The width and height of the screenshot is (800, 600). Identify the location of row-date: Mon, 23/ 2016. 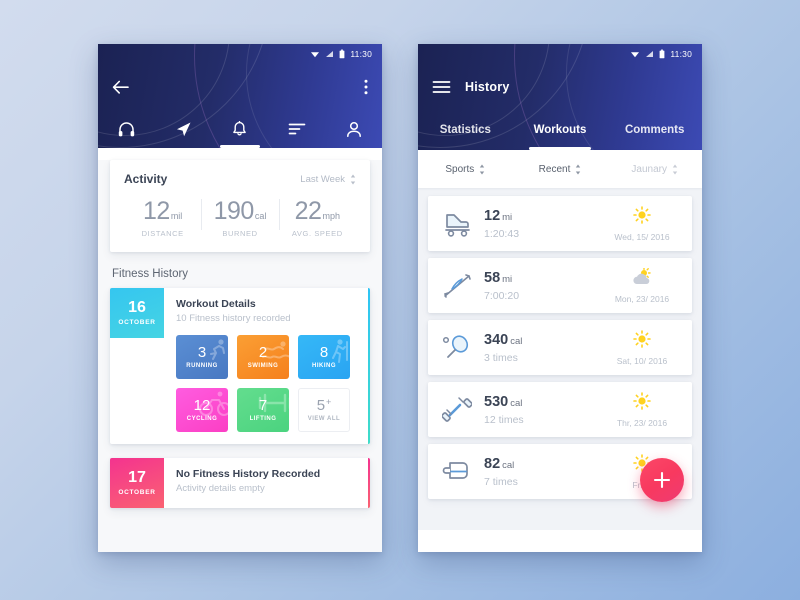
(642, 298).